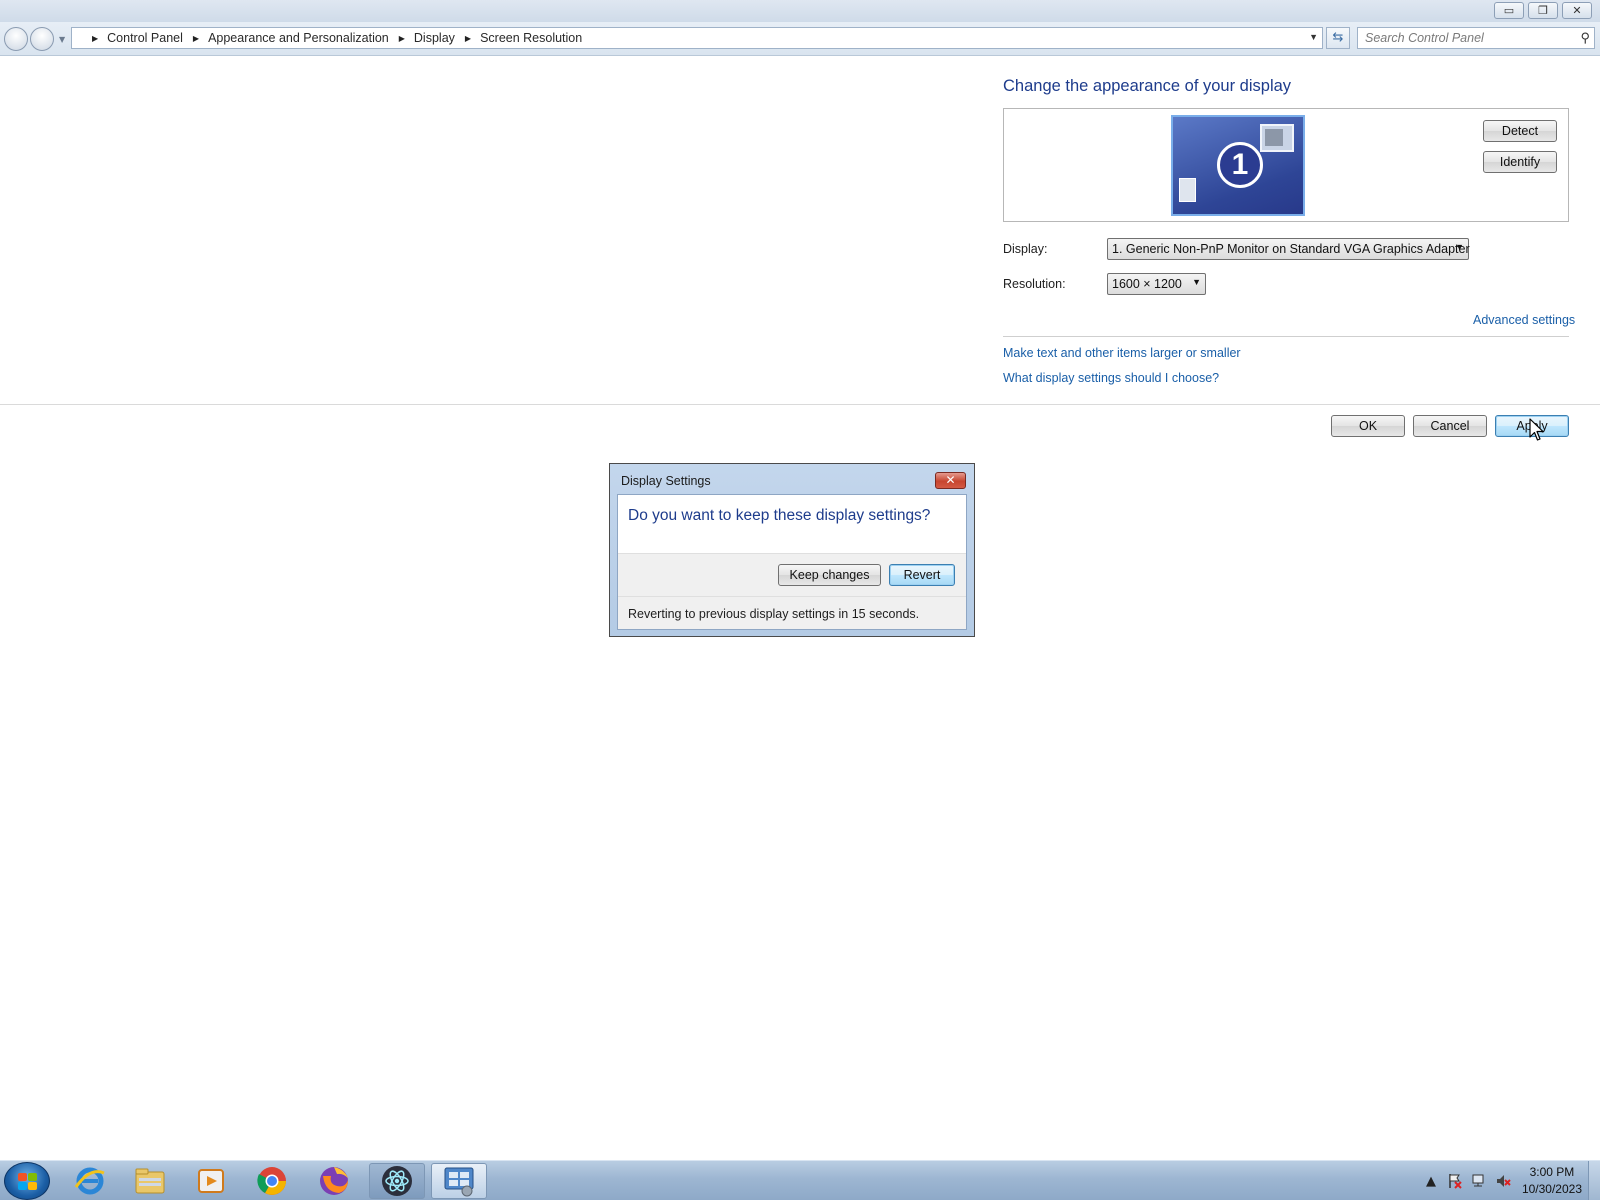 Image resolution: width=1600 pixels, height=1200 pixels. I want to click on taskbar: ▲ 3:00 PM 10/30/2023, so click(800, 1180).